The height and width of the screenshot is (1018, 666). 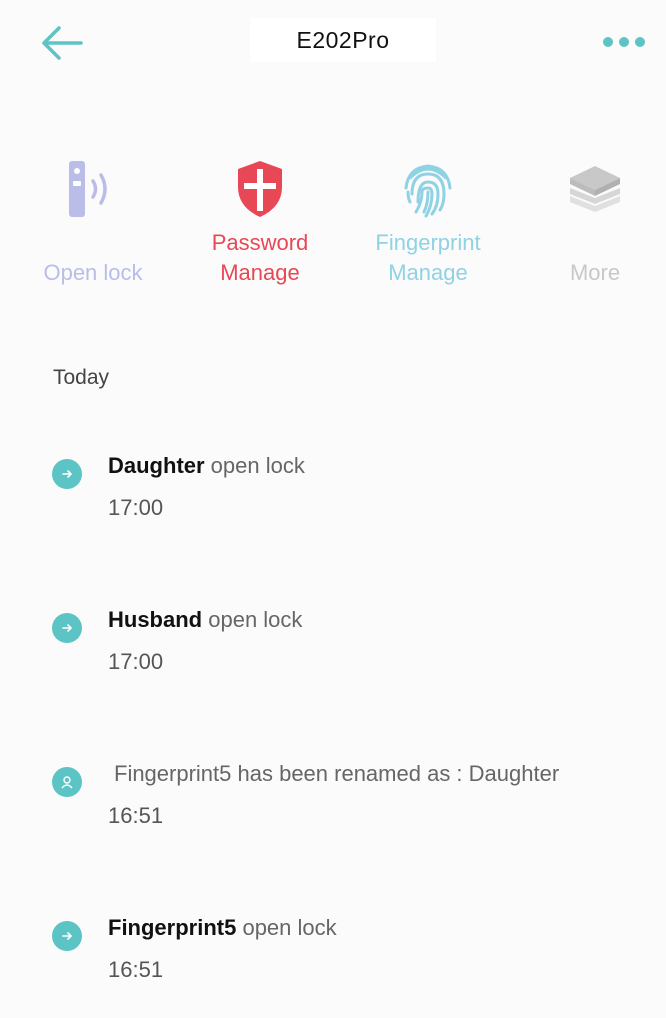 What do you see at coordinates (428, 189) in the screenshot?
I see `fingerprint-icon` at bounding box center [428, 189].